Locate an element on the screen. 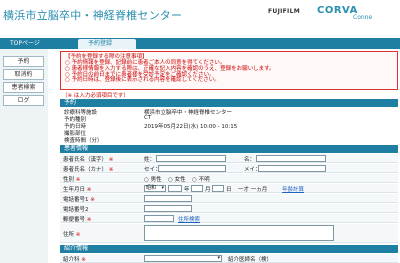 This screenshot has height=263, width=400. referral-dept-label: 紹介科 is located at coordinates (71, 260).